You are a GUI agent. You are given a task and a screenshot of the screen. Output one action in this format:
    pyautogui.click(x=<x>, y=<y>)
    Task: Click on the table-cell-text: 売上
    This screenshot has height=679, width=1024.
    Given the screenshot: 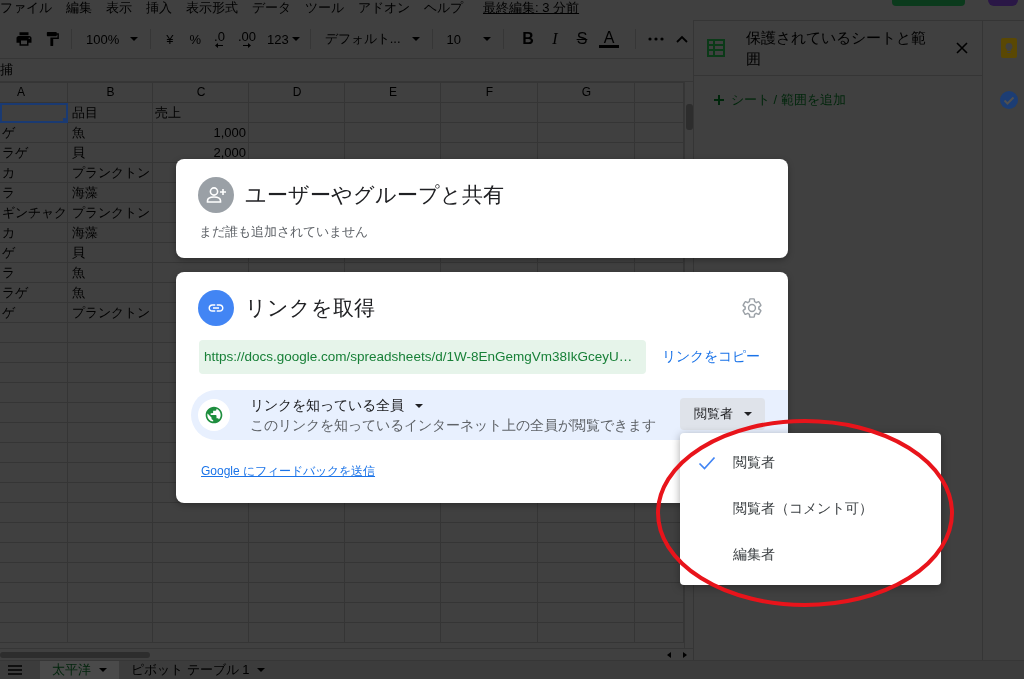 What is the action you would take?
    pyautogui.click(x=168, y=113)
    